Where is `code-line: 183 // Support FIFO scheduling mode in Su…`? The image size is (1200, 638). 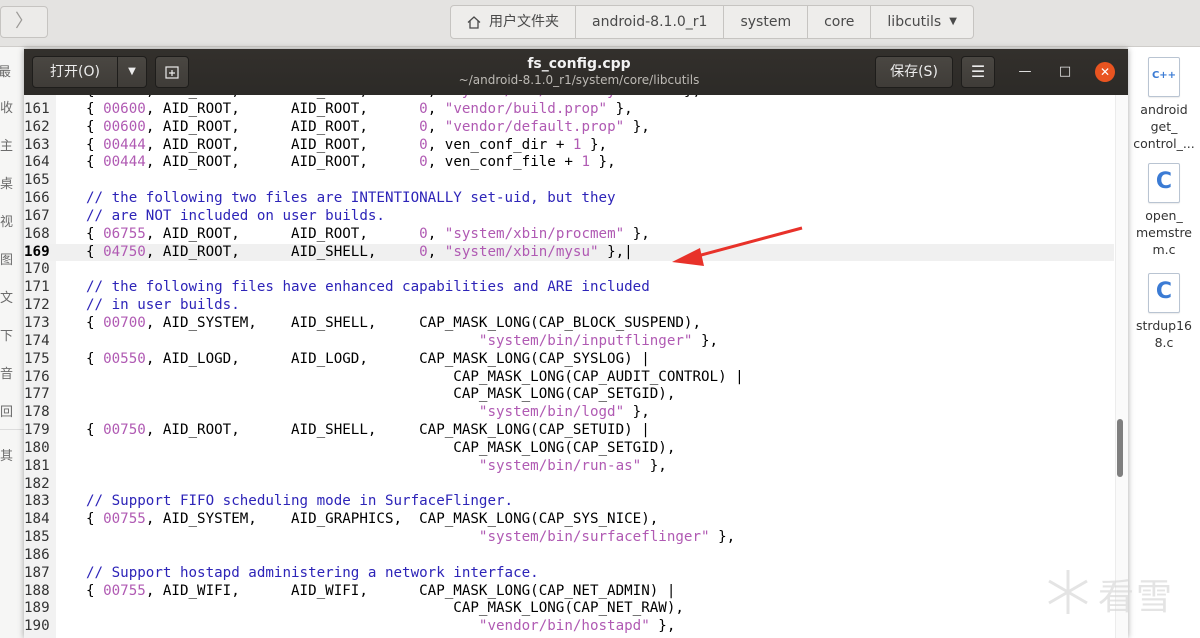 code-line: 183 // Support FIFO scheduling mode in Su… is located at coordinates (569, 502).